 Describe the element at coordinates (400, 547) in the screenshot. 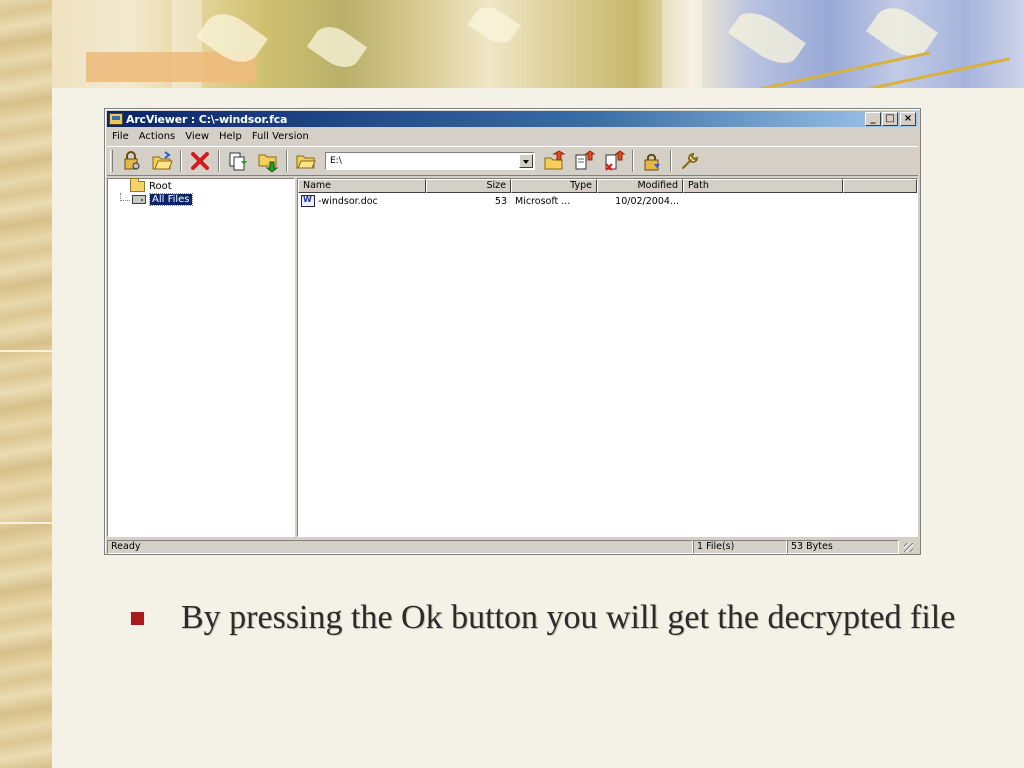

I see `status-text: Ready` at that location.